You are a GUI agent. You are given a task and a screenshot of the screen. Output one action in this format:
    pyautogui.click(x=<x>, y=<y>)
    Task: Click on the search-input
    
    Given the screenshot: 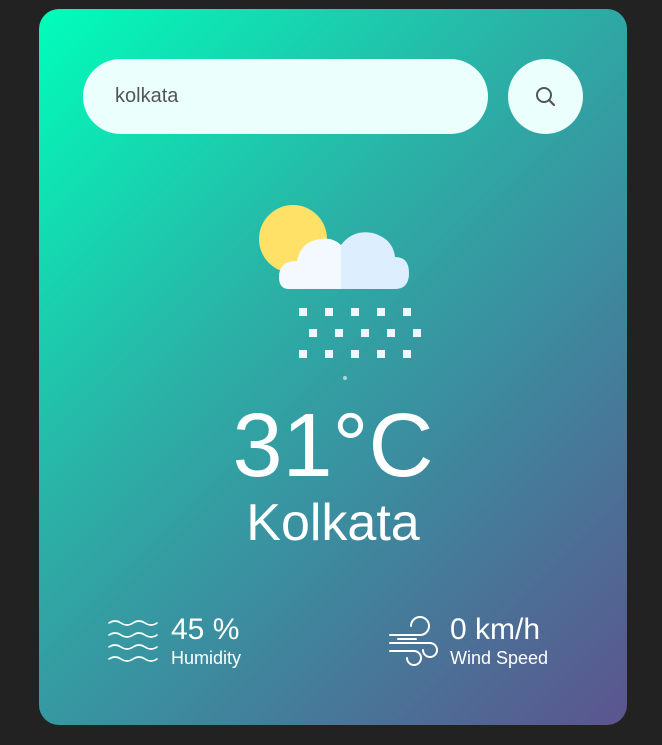 What is the action you would take?
    pyautogui.click(x=285, y=96)
    